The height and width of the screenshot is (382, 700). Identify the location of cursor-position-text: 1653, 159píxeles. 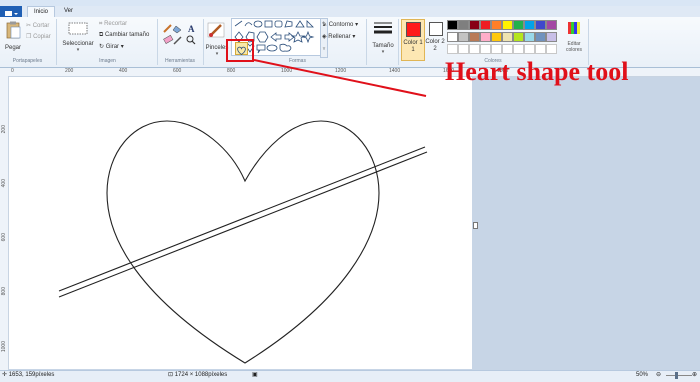
(31, 375).